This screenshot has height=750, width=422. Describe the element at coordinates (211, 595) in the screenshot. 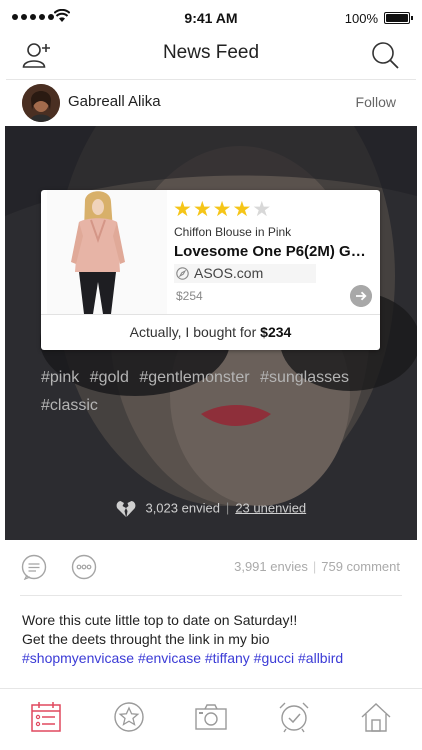

I see `actions-divider` at that location.